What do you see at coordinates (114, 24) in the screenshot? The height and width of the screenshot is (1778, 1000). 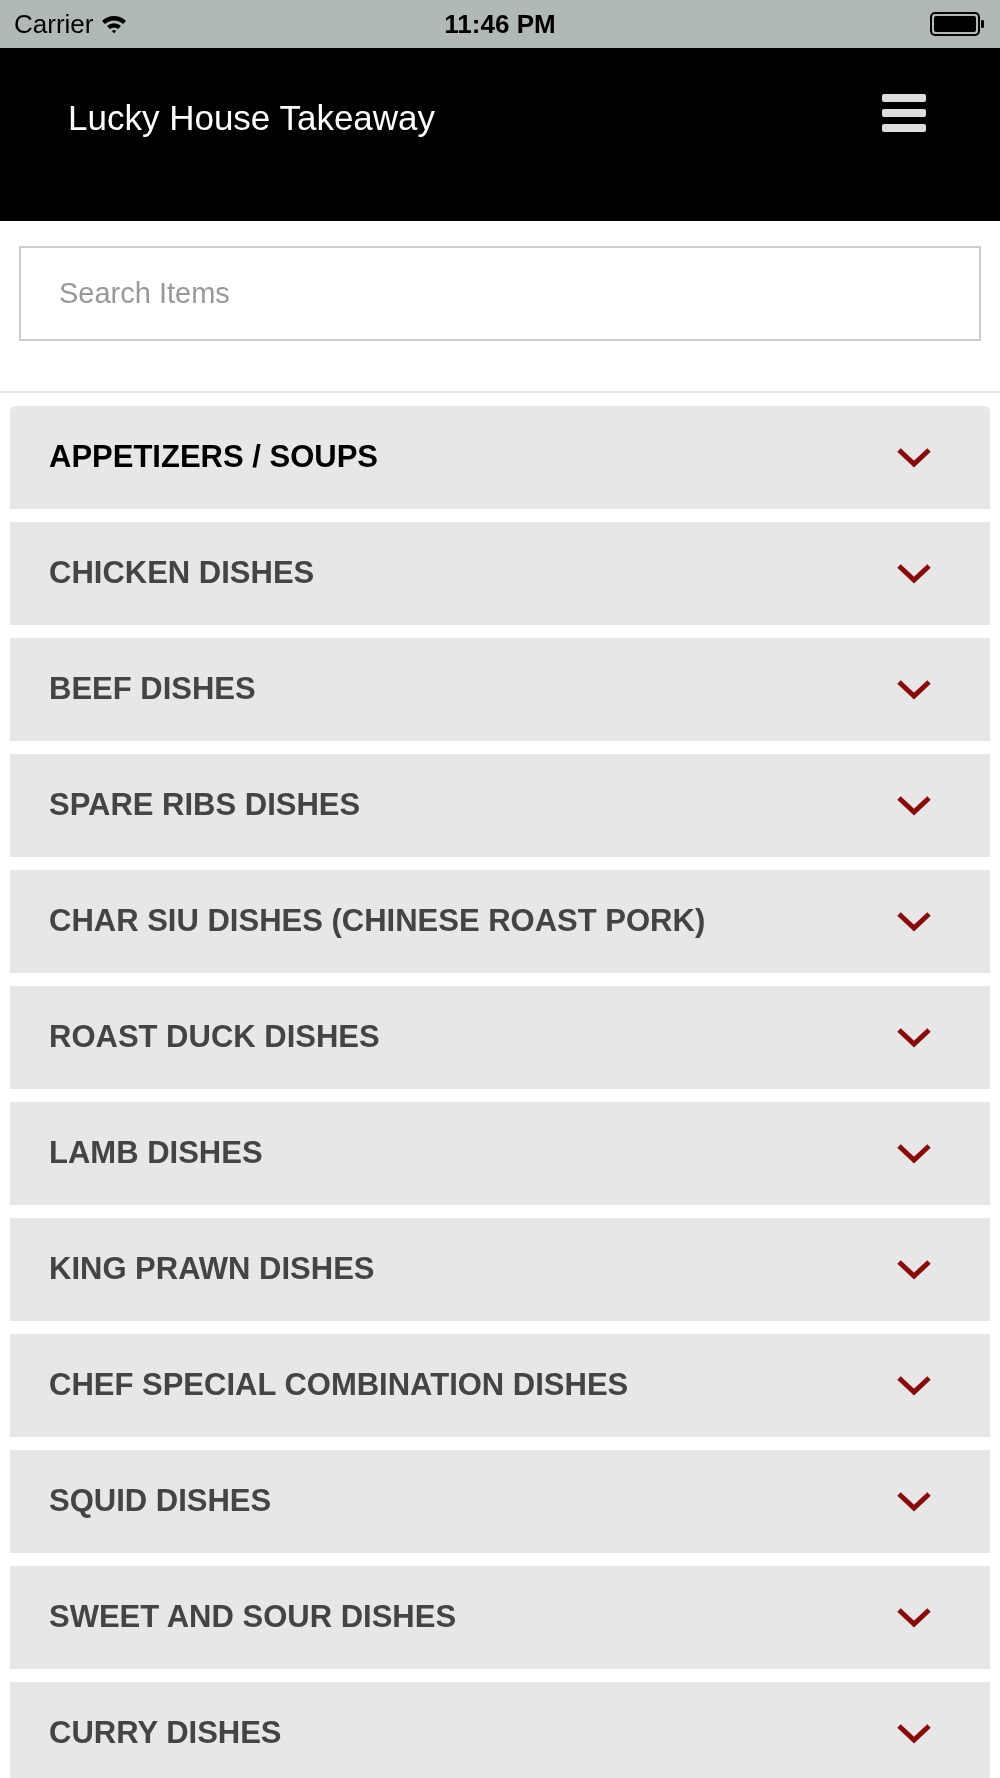 I see `wifi-icon` at bounding box center [114, 24].